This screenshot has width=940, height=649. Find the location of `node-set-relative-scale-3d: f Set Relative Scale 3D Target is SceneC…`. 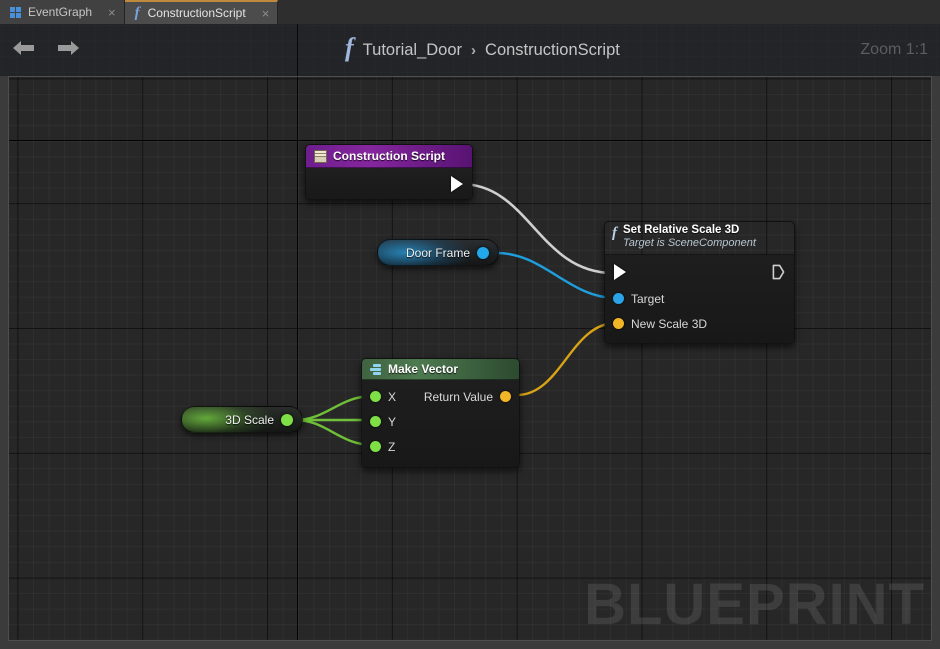

node-set-relative-scale-3d: f Set Relative Scale 3D Target is SceneC… is located at coordinates (699, 282).